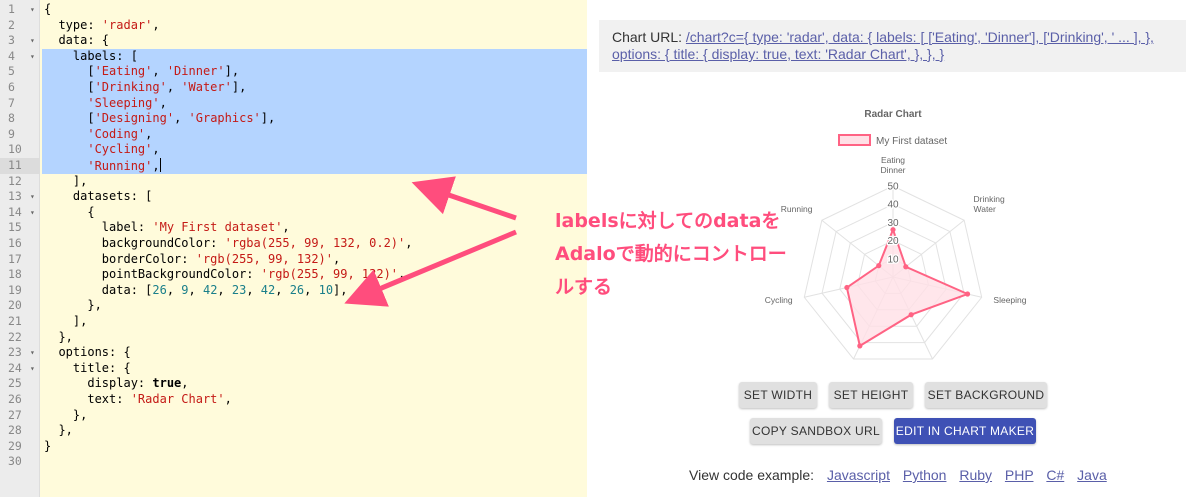 The image size is (1200, 497). Describe the element at coordinates (87, 367) in the screenshot. I see `code-token: title: {` at that location.